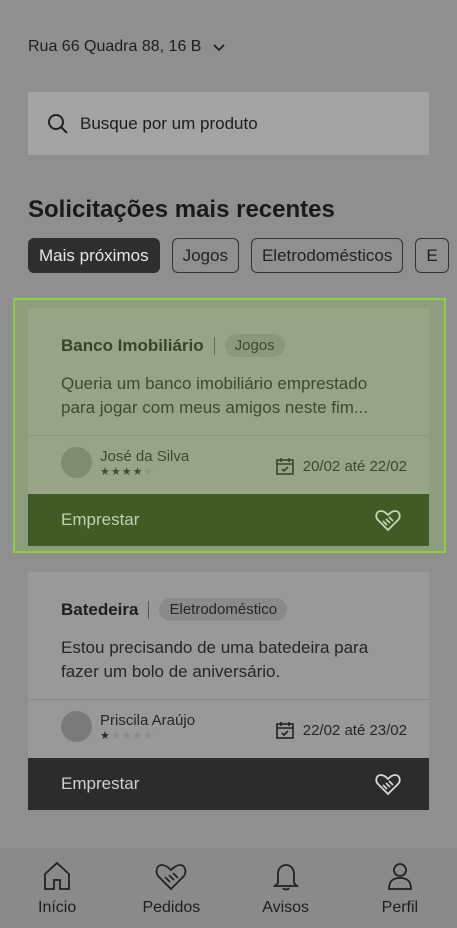 The height and width of the screenshot is (928, 457). I want to click on requester: Priscila Araújo ★★★★★, so click(128, 726).